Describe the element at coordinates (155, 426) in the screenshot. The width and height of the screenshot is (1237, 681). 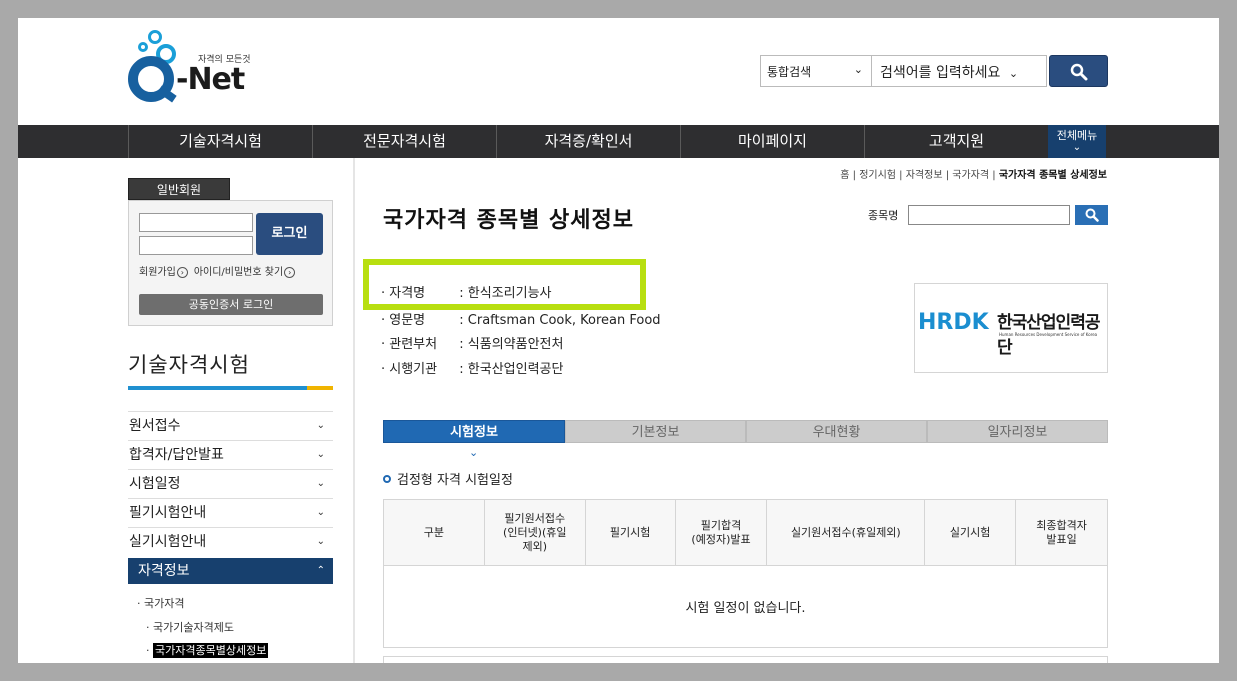
I see `sidebar-item-label: 원서접수` at that location.